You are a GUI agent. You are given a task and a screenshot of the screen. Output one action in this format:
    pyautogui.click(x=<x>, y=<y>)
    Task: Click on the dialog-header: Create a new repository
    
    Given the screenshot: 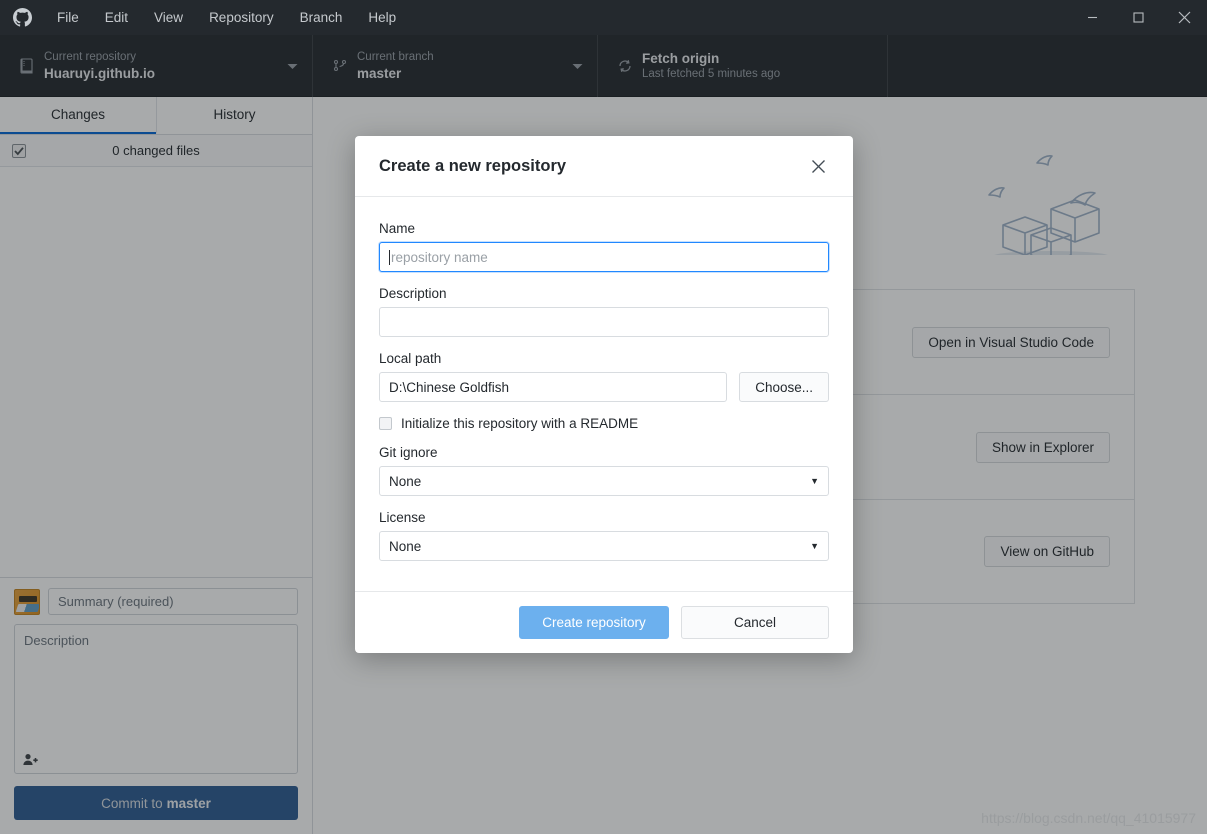 What is the action you would take?
    pyautogui.click(x=604, y=166)
    